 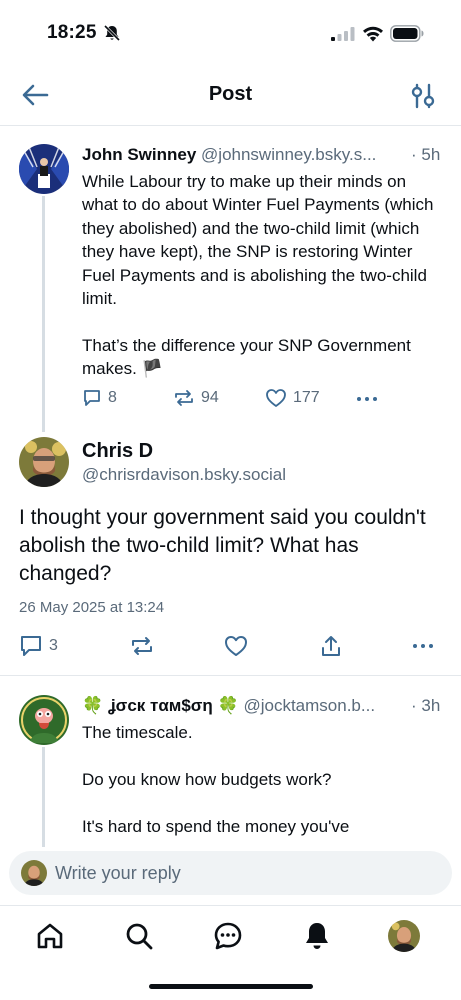 I want to click on profile-avatar, so click(x=404, y=936).